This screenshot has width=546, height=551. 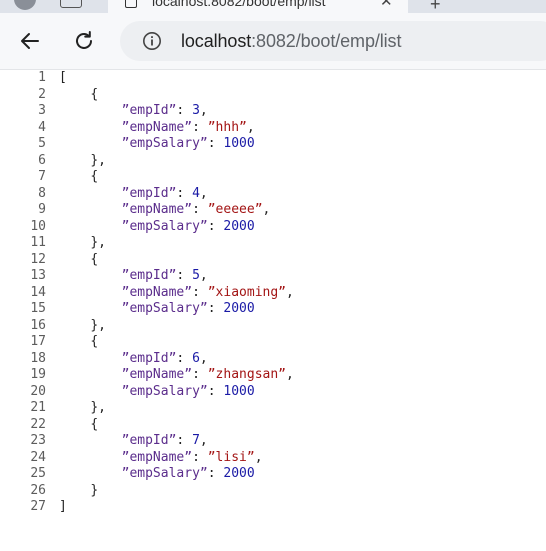 What do you see at coordinates (247, 374) in the screenshot?
I see `json-string-value: ”zhangsan”` at bounding box center [247, 374].